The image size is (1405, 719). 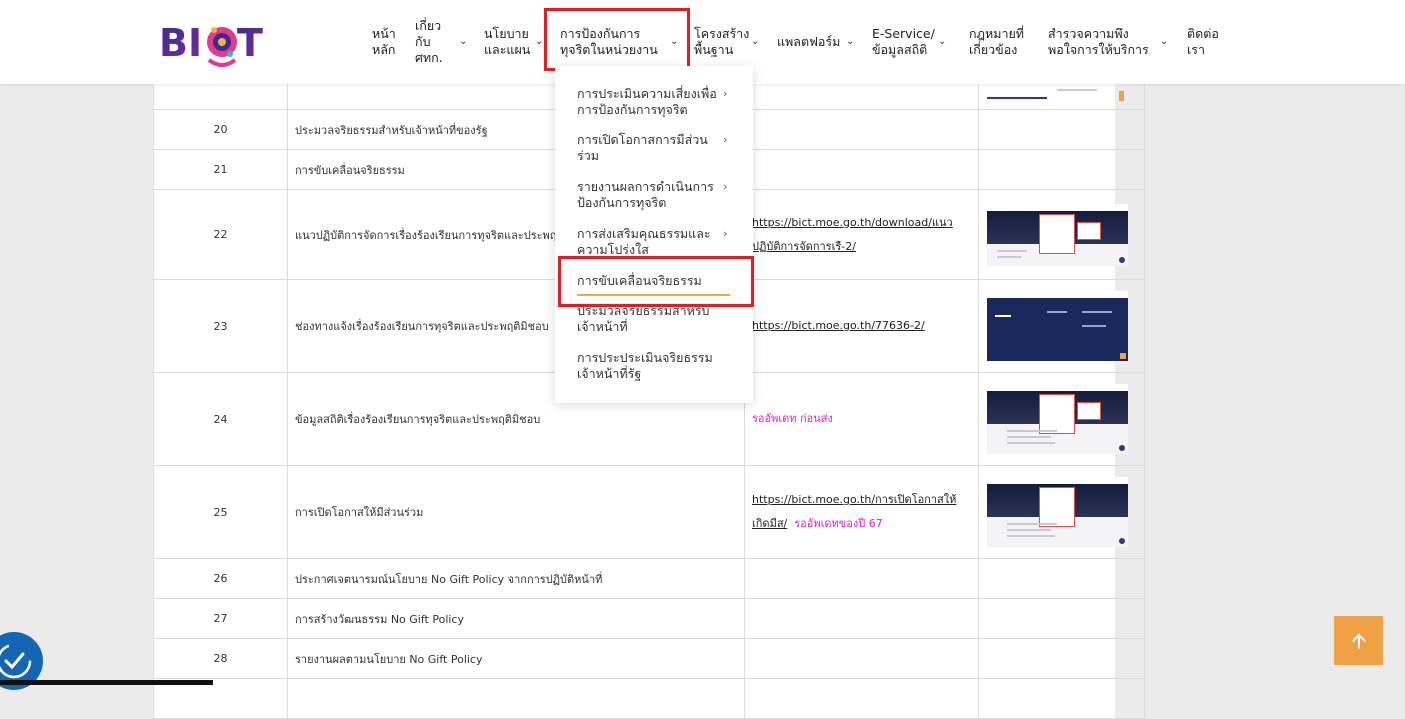 What do you see at coordinates (507, 41) in the screenshot?
I see `nav-label: นโยบาย และแผน` at bounding box center [507, 41].